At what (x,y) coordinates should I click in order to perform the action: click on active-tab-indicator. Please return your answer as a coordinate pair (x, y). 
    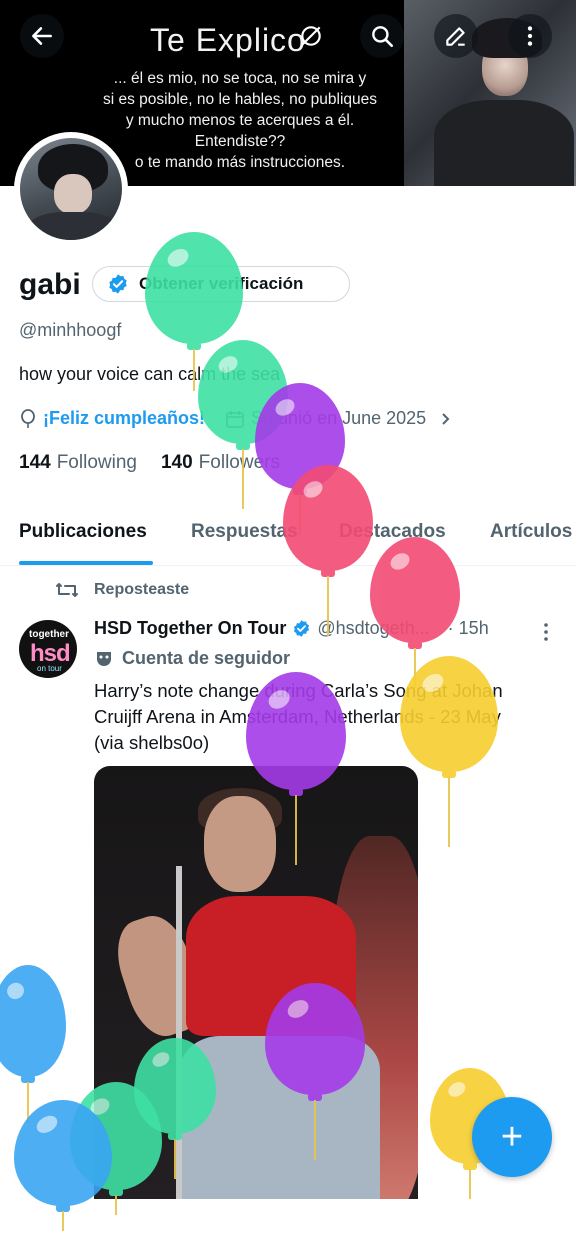
    Looking at the image, I should click on (86, 563).